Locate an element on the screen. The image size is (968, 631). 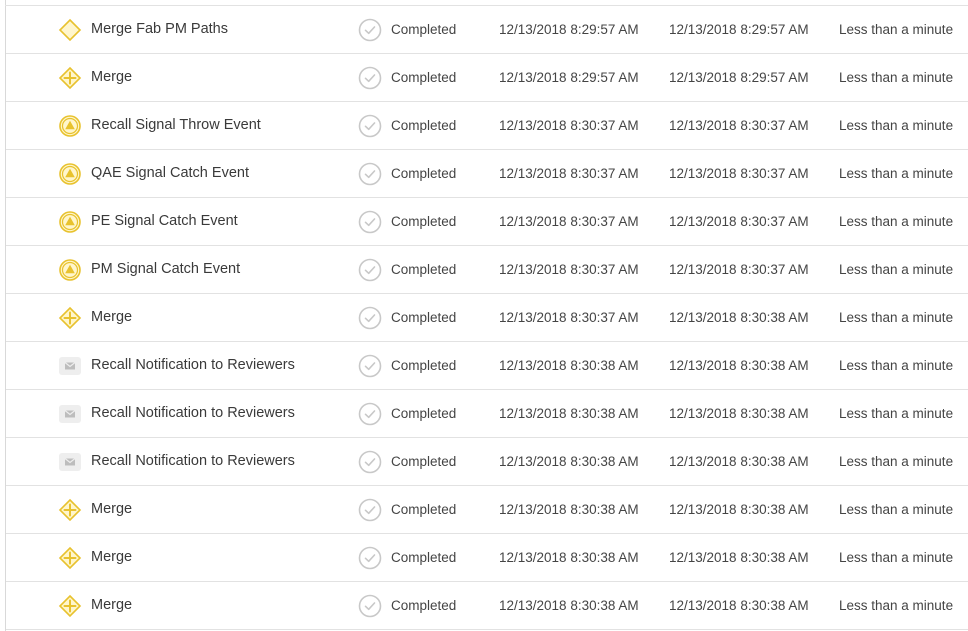
diamond-icon is located at coordinates (70, 30).